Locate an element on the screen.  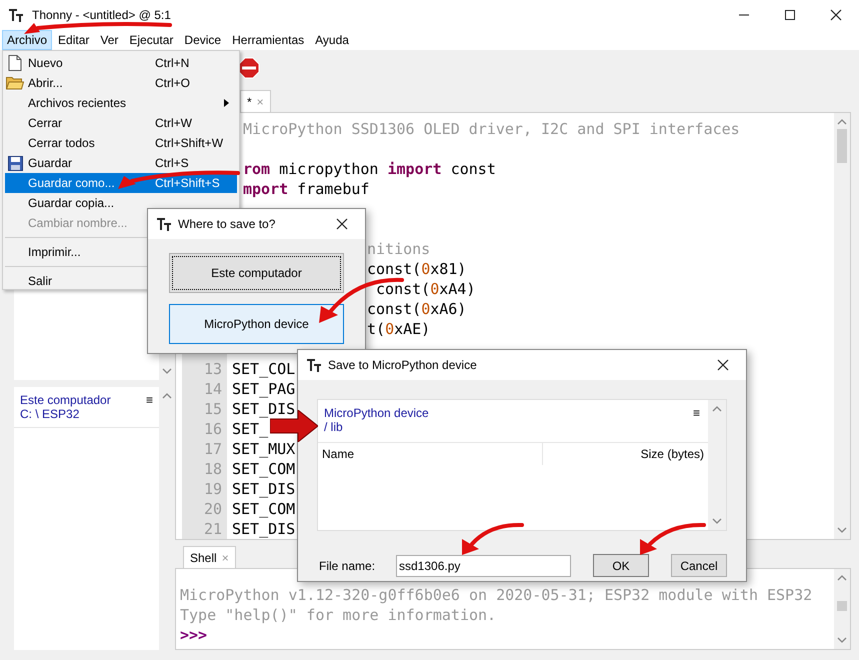
dialog-title: Save to MicroPython device is located at coordinates (403, 365).